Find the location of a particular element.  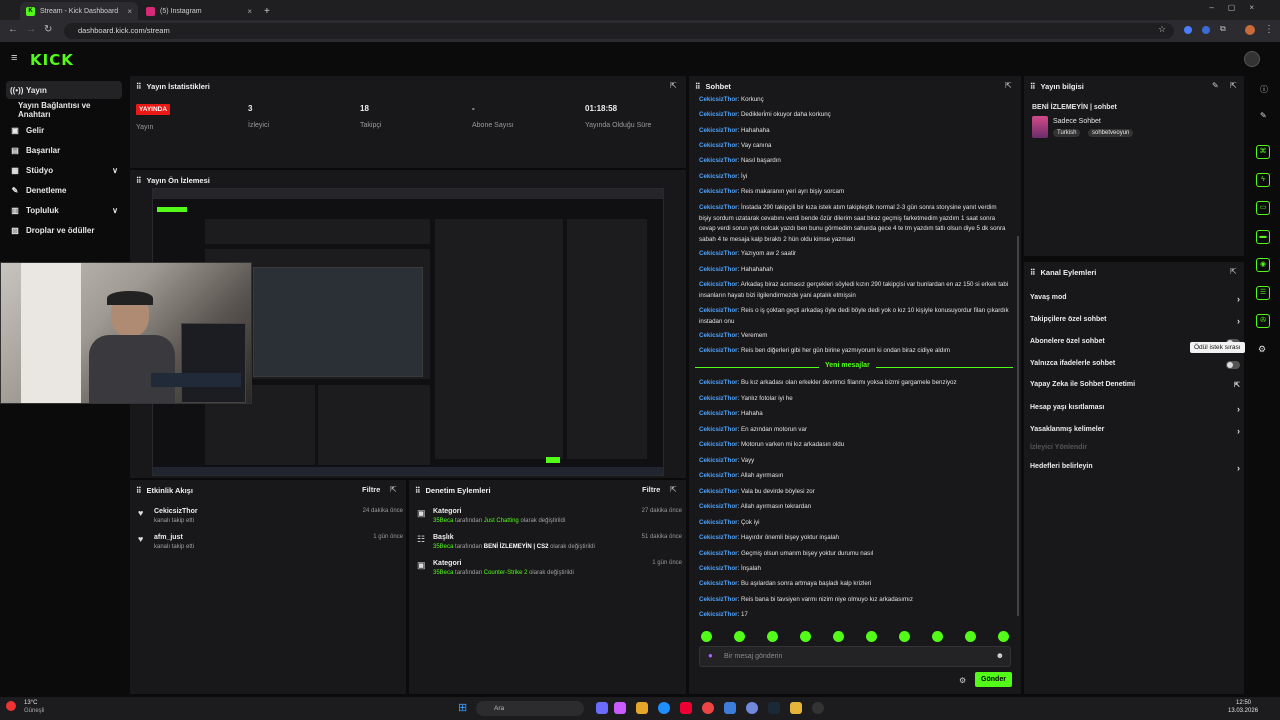

chat-settings-icon: ⚙ is located at coordinates (962, 680).